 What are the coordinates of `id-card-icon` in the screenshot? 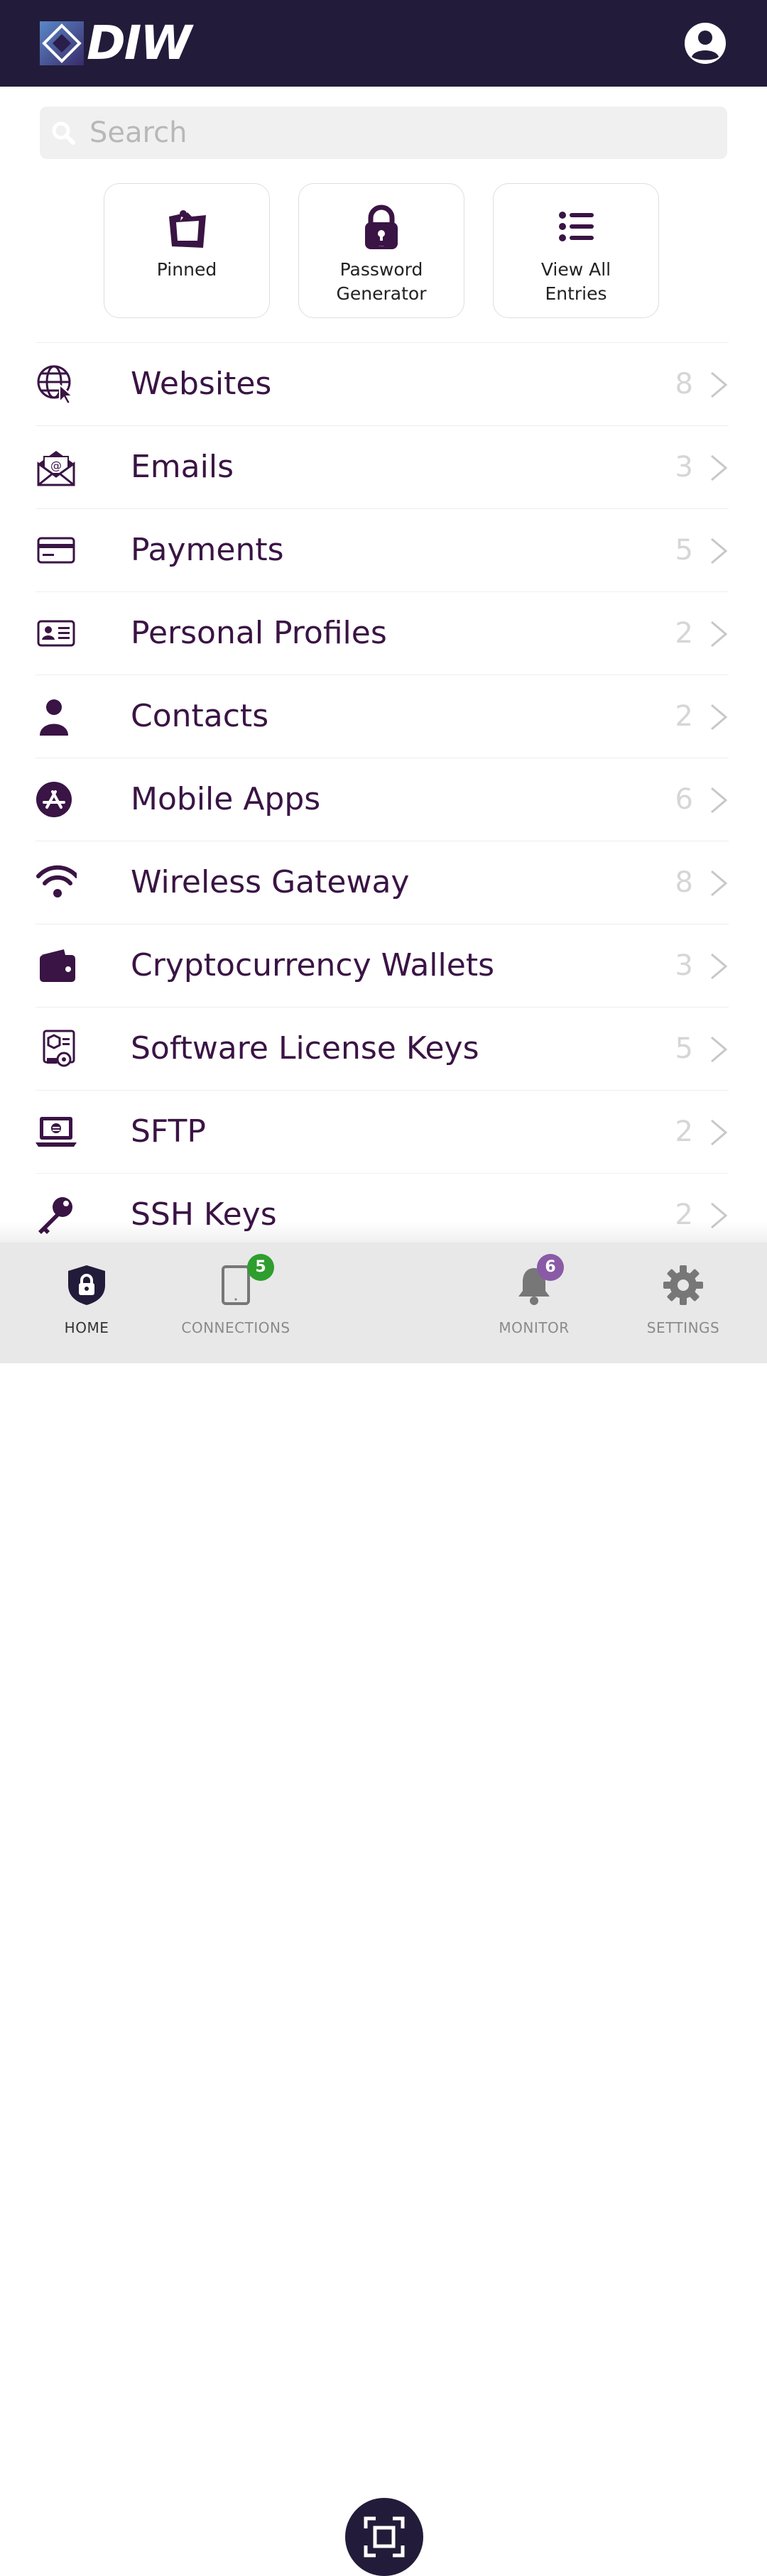 It's located at (56, 633).